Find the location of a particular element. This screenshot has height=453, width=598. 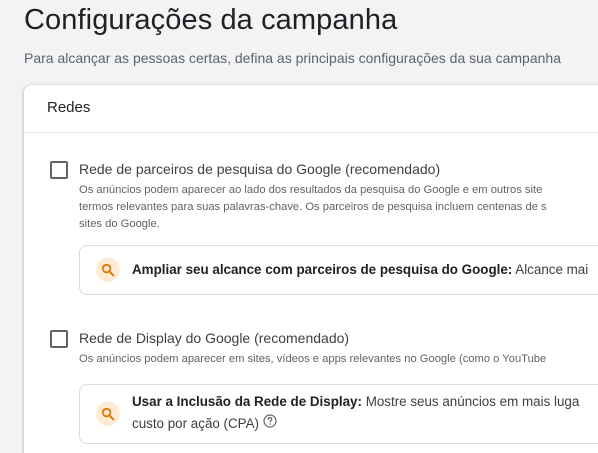

suggestion-body: Mostre seus anúncios em mais luga is located at coordinates (472, 401).